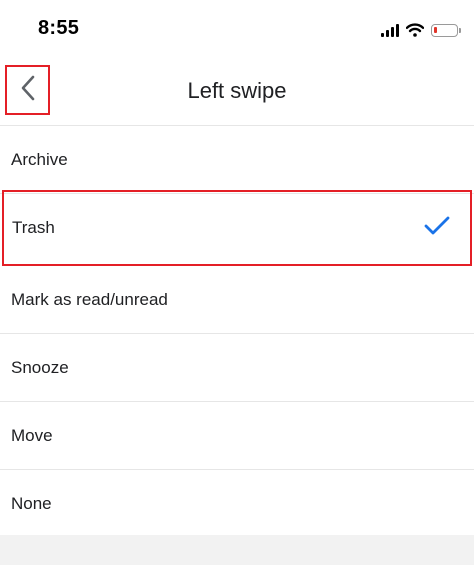 The width and height of the screenshot is (474, 565). I want to click on checkmark-icon, so click(437, 228).